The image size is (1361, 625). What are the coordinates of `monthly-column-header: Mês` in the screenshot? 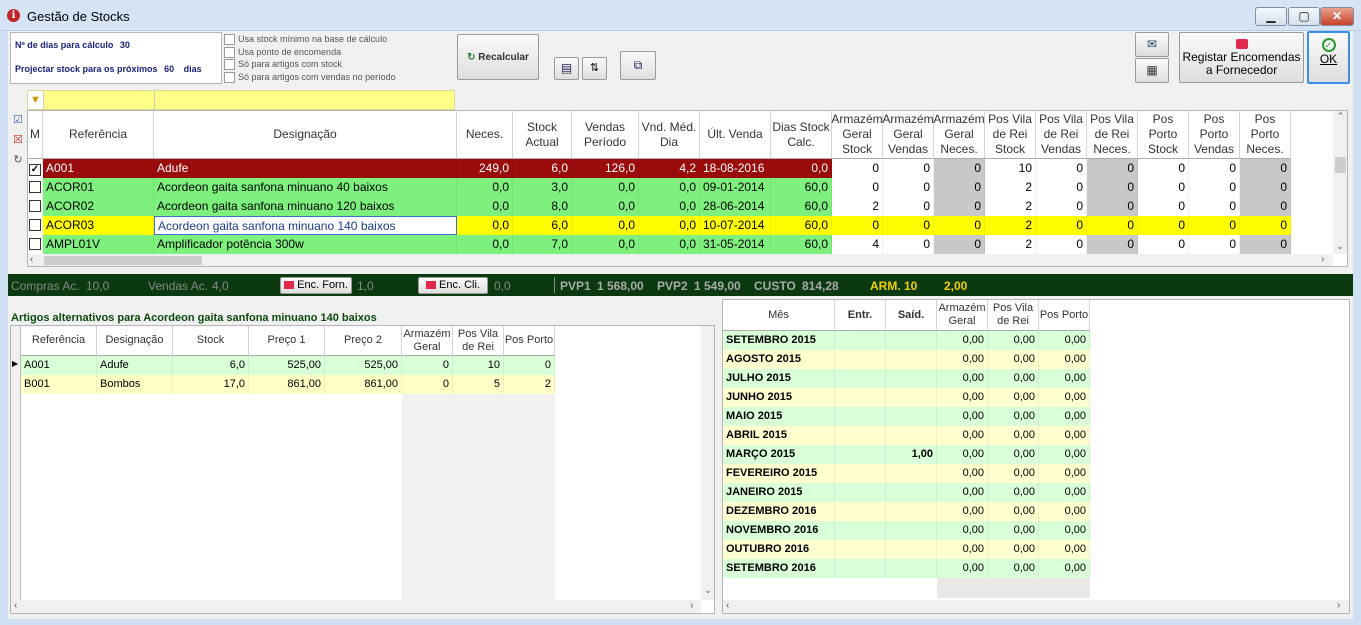 It's located at (779, 315).